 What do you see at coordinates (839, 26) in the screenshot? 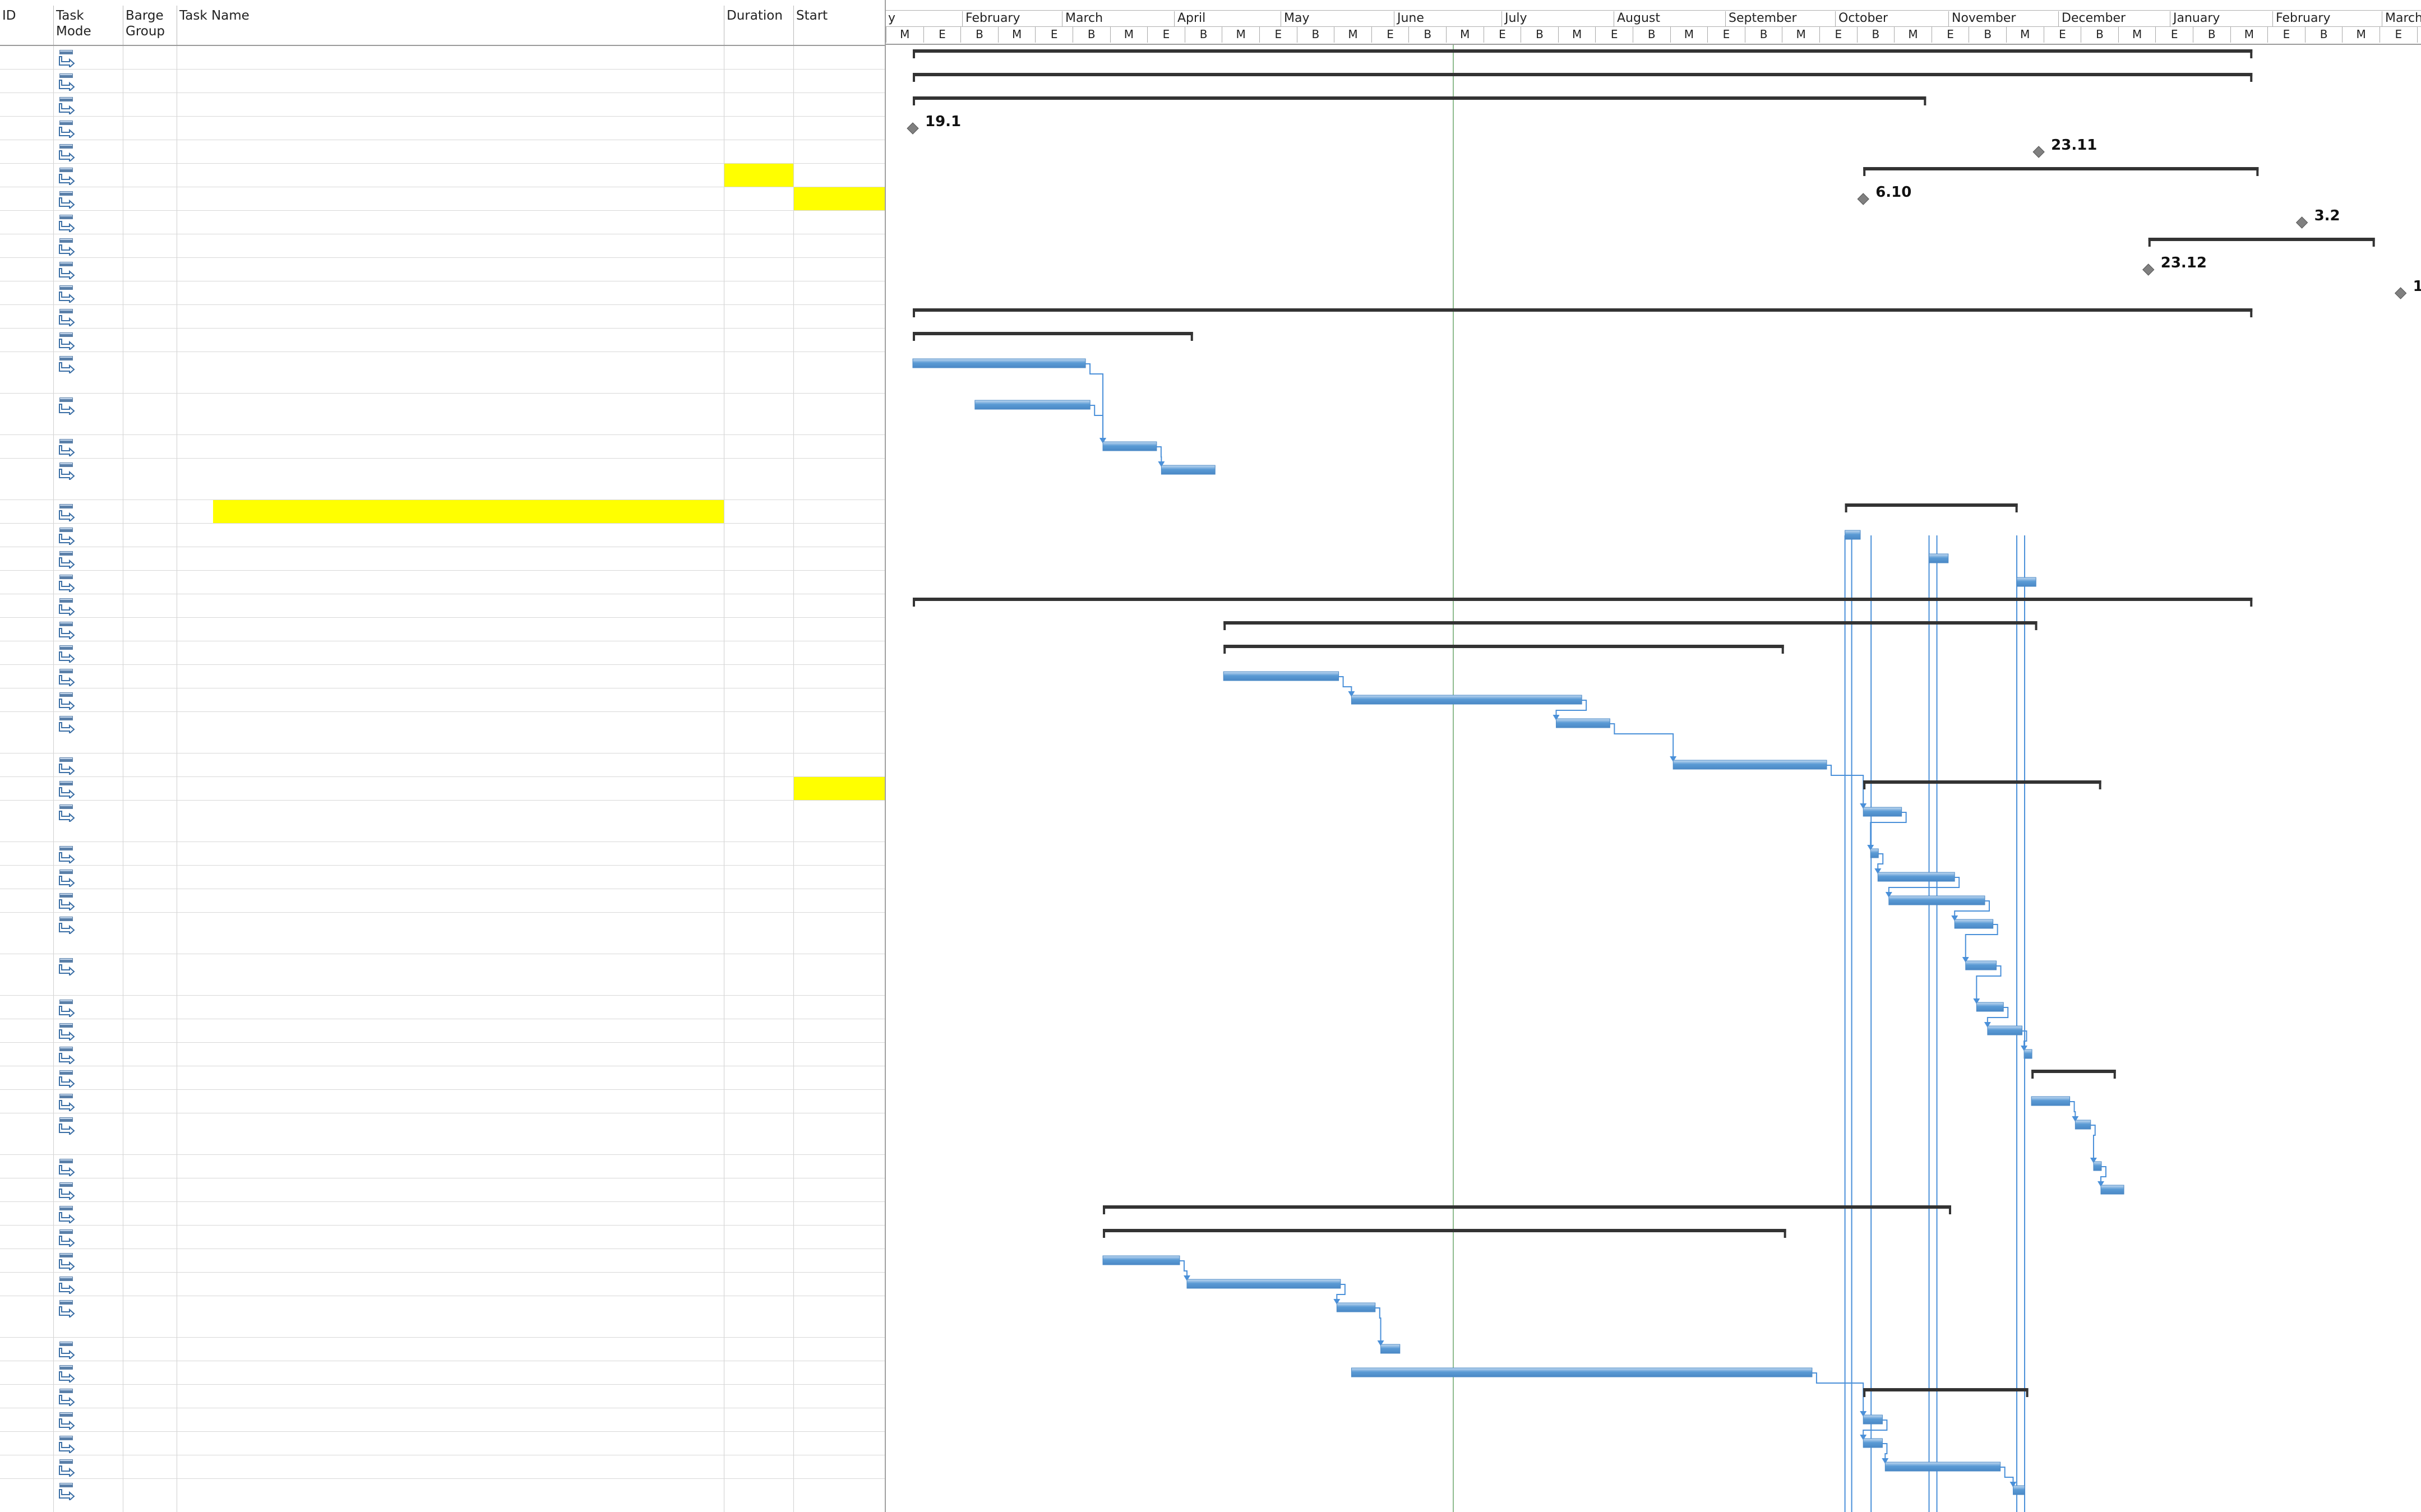
I see `col-header-start: Start` at bounding box center [839, 26].